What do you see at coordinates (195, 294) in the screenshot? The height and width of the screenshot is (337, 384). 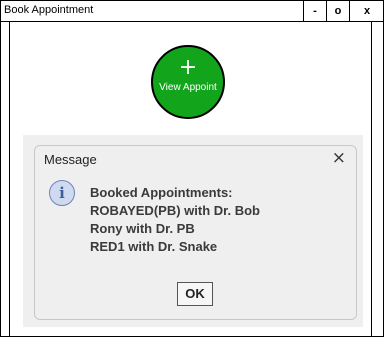 I see `ok-button: OK` at bounding box center [195, 294].